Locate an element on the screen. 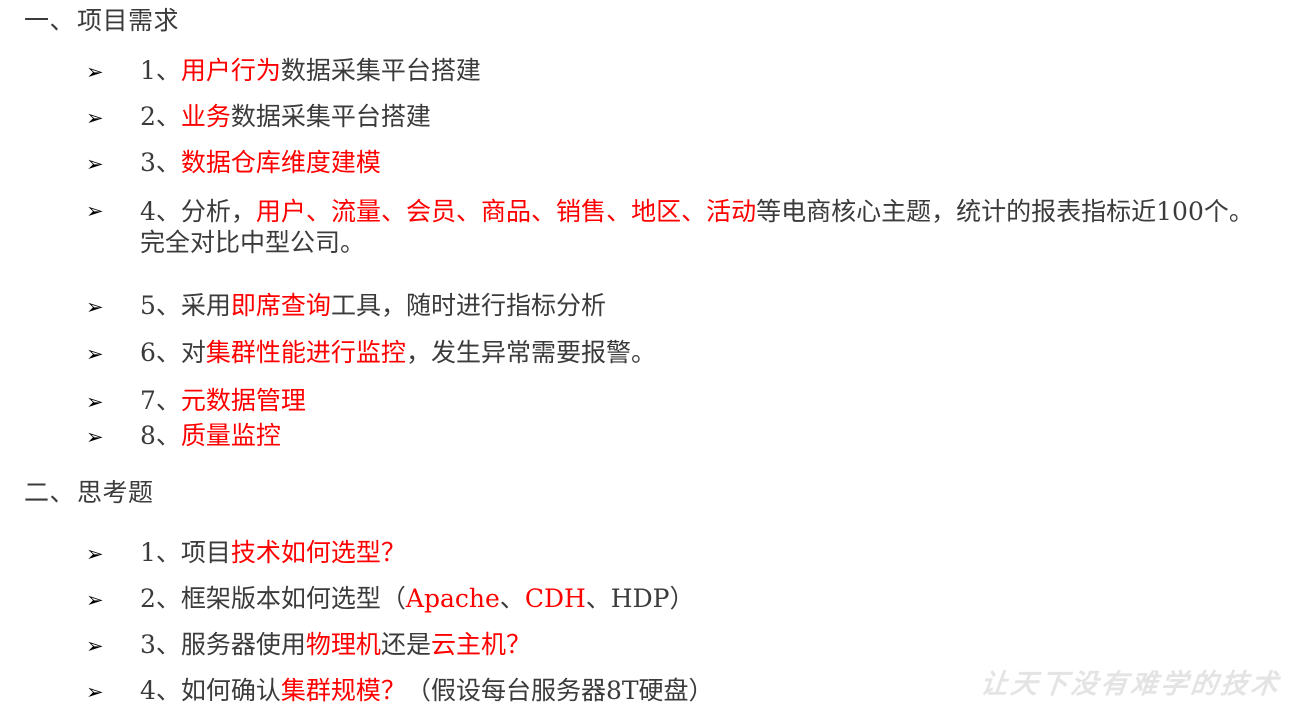 This screenshot has height=715, width=1305. item-text-part: 销售 is located at coordinates (581, 211).